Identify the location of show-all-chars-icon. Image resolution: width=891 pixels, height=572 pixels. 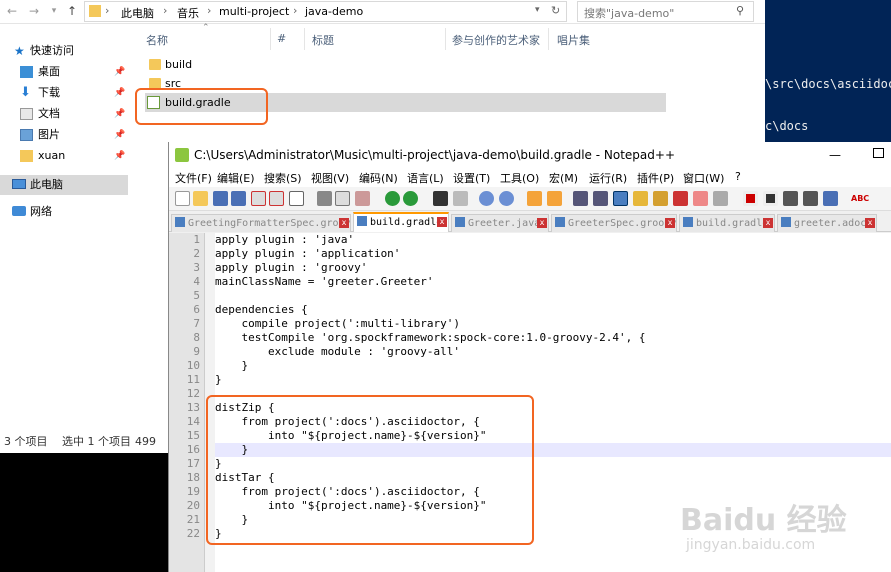
(600, 198).